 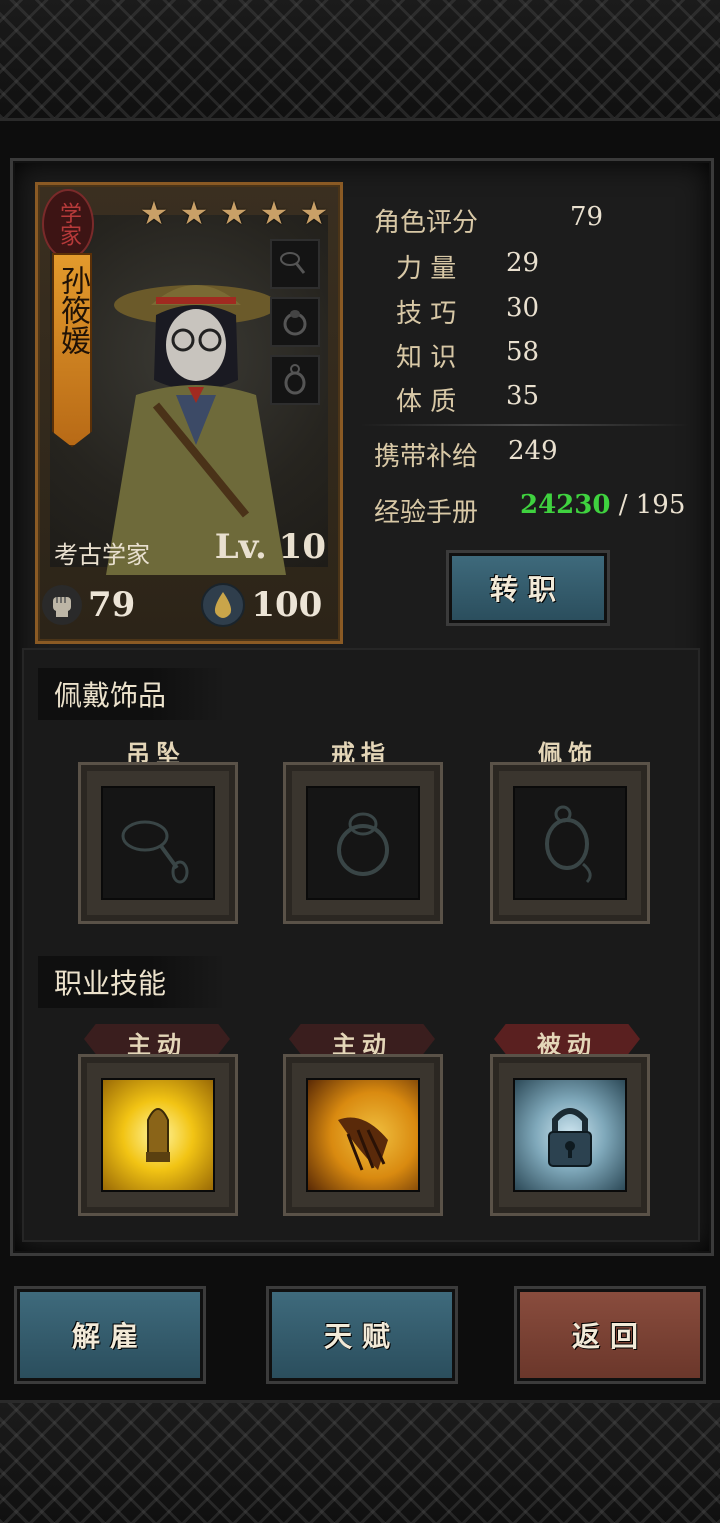 I want to click on bullet-skill-icon, so click(x=158, y=1135).